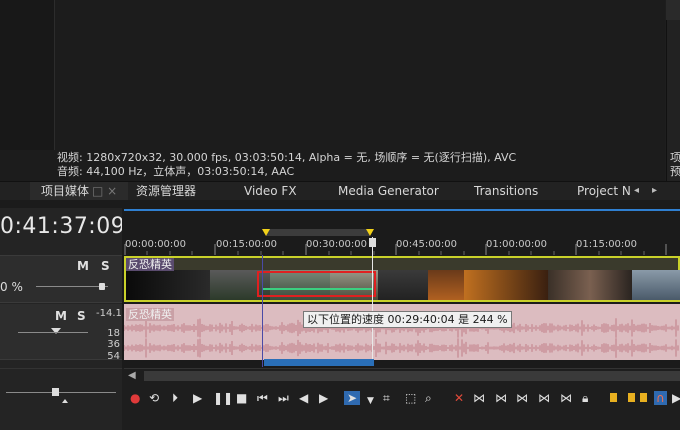 The height and width of the screenshot is (430, 680). What do you see at coordinates (402, 399) in the screenshot?
I see `transport-toolbar` at bounding box center [402, 399].